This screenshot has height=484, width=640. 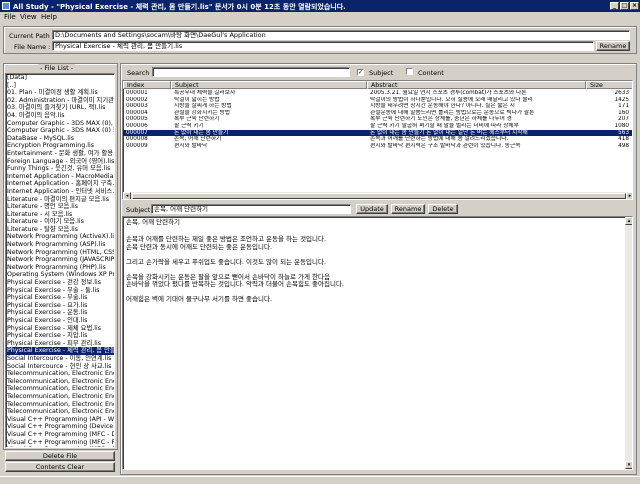 What do you see at coordinates (137, 112) in the screenshot?
I see `cell-index: 000004` at bounding box center [137, 112].